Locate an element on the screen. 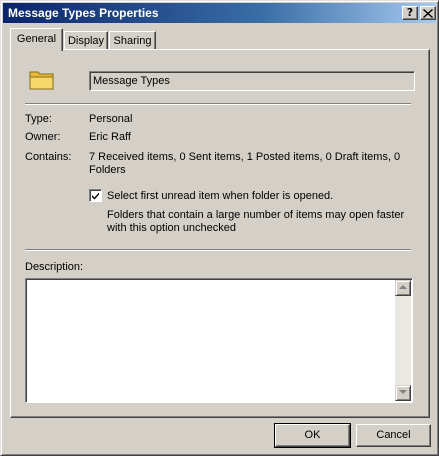 The width and height of the screenshot is (439, 456). arrow-up-icon is located at coordinates (403, 287).